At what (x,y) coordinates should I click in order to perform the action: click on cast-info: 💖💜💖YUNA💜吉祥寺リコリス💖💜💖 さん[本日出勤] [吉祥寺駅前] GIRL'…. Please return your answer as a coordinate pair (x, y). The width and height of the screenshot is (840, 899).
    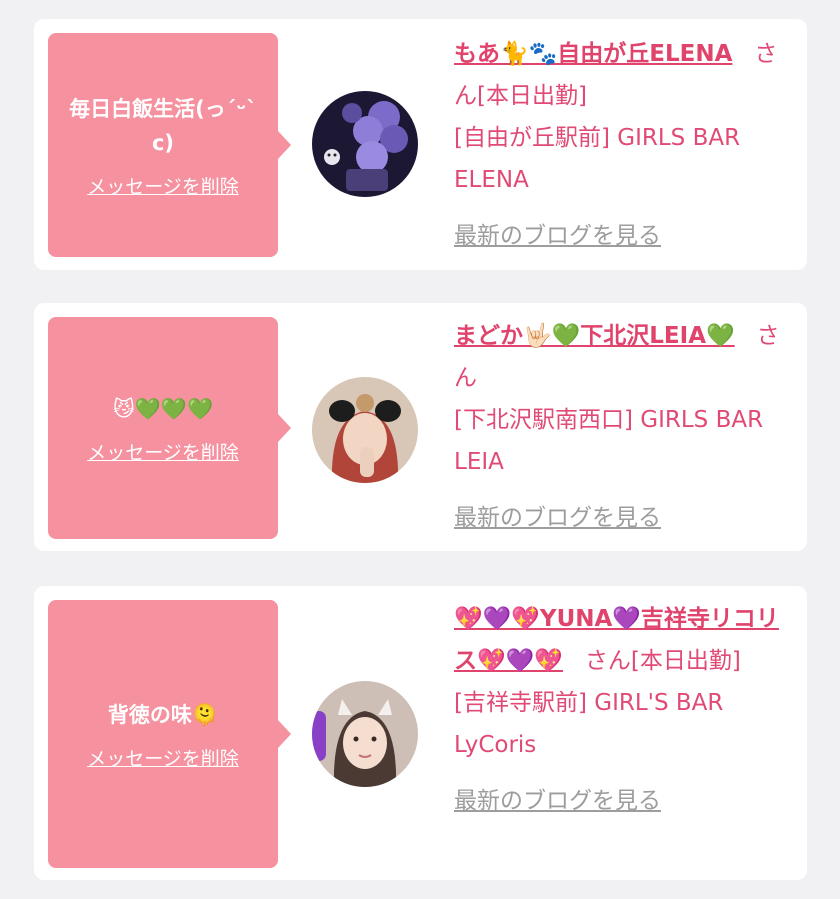
    Looking at the image, I should click on (626, 710).